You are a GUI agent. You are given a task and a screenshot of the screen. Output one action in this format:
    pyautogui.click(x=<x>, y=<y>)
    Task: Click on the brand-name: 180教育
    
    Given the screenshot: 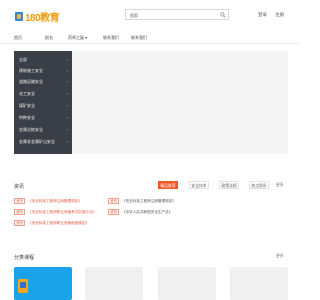 What is the action you would take?
    pyautogui.click(x=42, y=18)
    